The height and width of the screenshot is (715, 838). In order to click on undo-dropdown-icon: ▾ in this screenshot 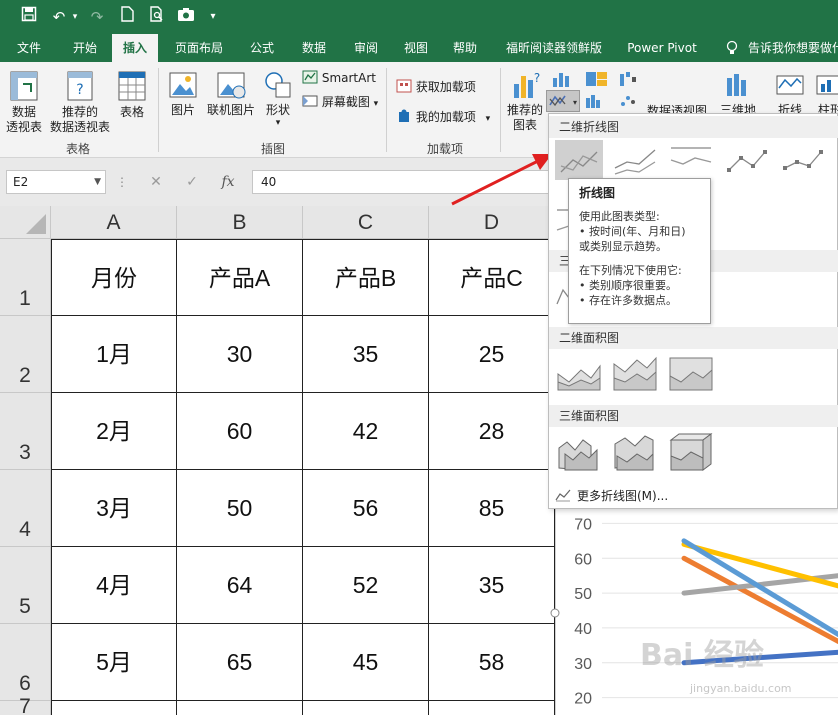, I will do `click(75, 17)`.